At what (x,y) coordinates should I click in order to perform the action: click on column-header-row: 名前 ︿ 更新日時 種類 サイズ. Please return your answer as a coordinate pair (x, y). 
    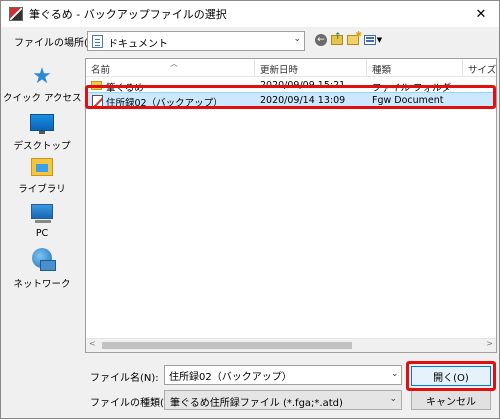
    Looking at the image, I should click on (291, 68).